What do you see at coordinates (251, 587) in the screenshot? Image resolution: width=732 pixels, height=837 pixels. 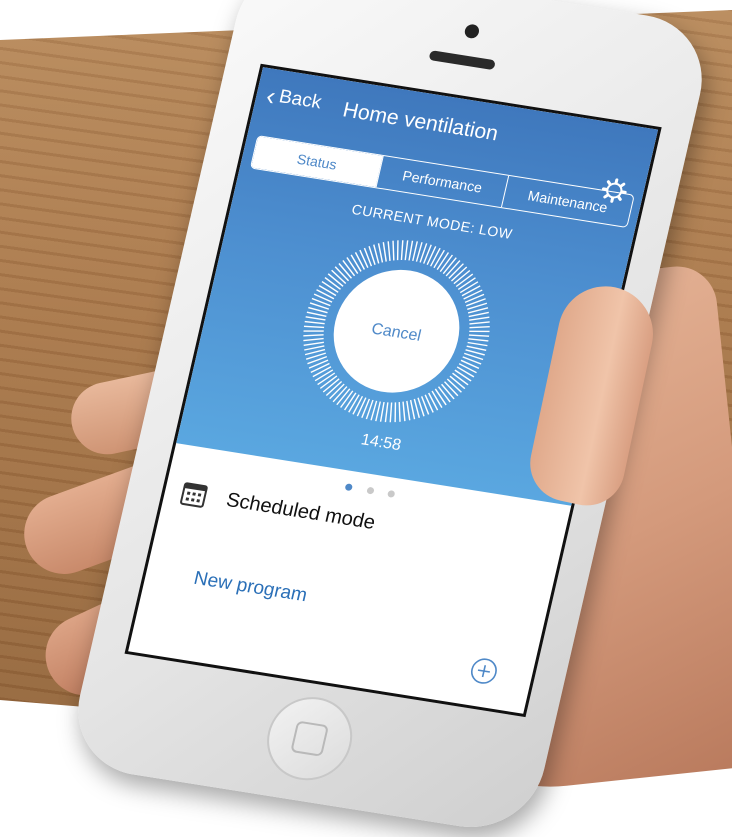 I see `new-program-link: New program` at bounding box center [251, 587].